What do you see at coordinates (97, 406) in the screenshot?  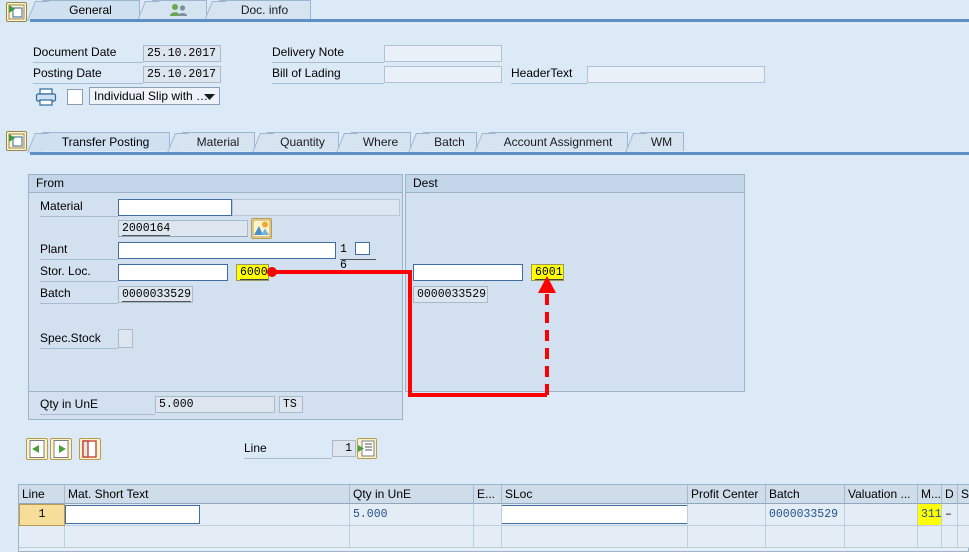 I see `qty-in-une-label: Qty in UnE` at bounding box center [97, 406].